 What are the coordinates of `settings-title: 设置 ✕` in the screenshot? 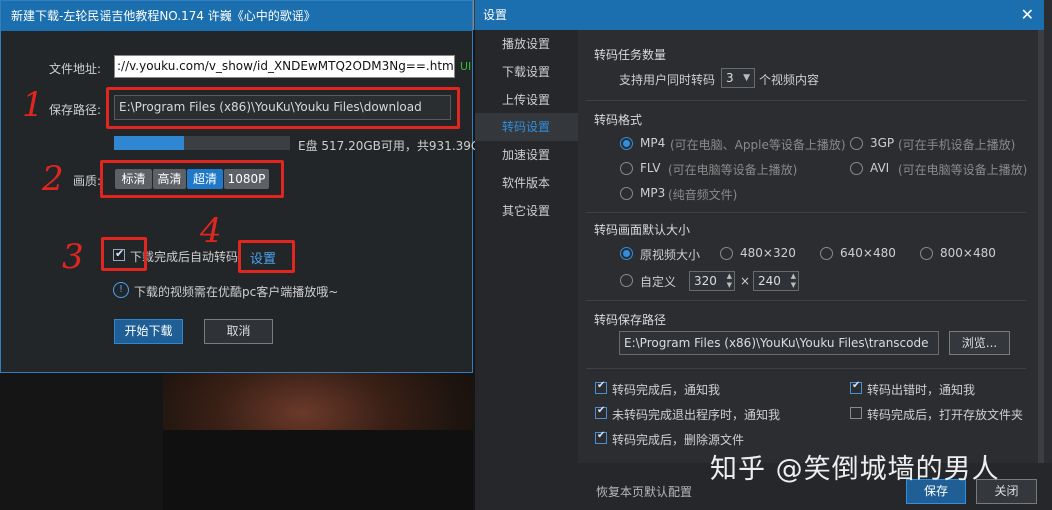 It's located at (759, 15).